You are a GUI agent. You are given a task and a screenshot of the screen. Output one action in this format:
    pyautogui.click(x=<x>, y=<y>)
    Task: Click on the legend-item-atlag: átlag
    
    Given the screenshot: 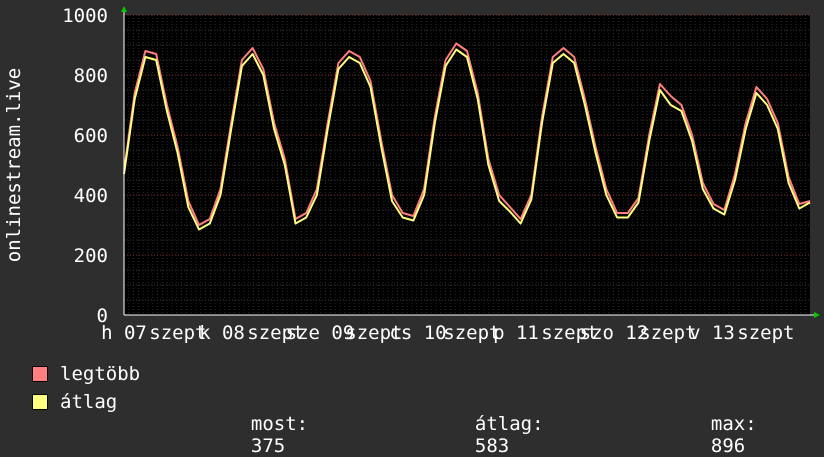 What is the action you would take?
    pyautogui.click(x=74, y=402)
    